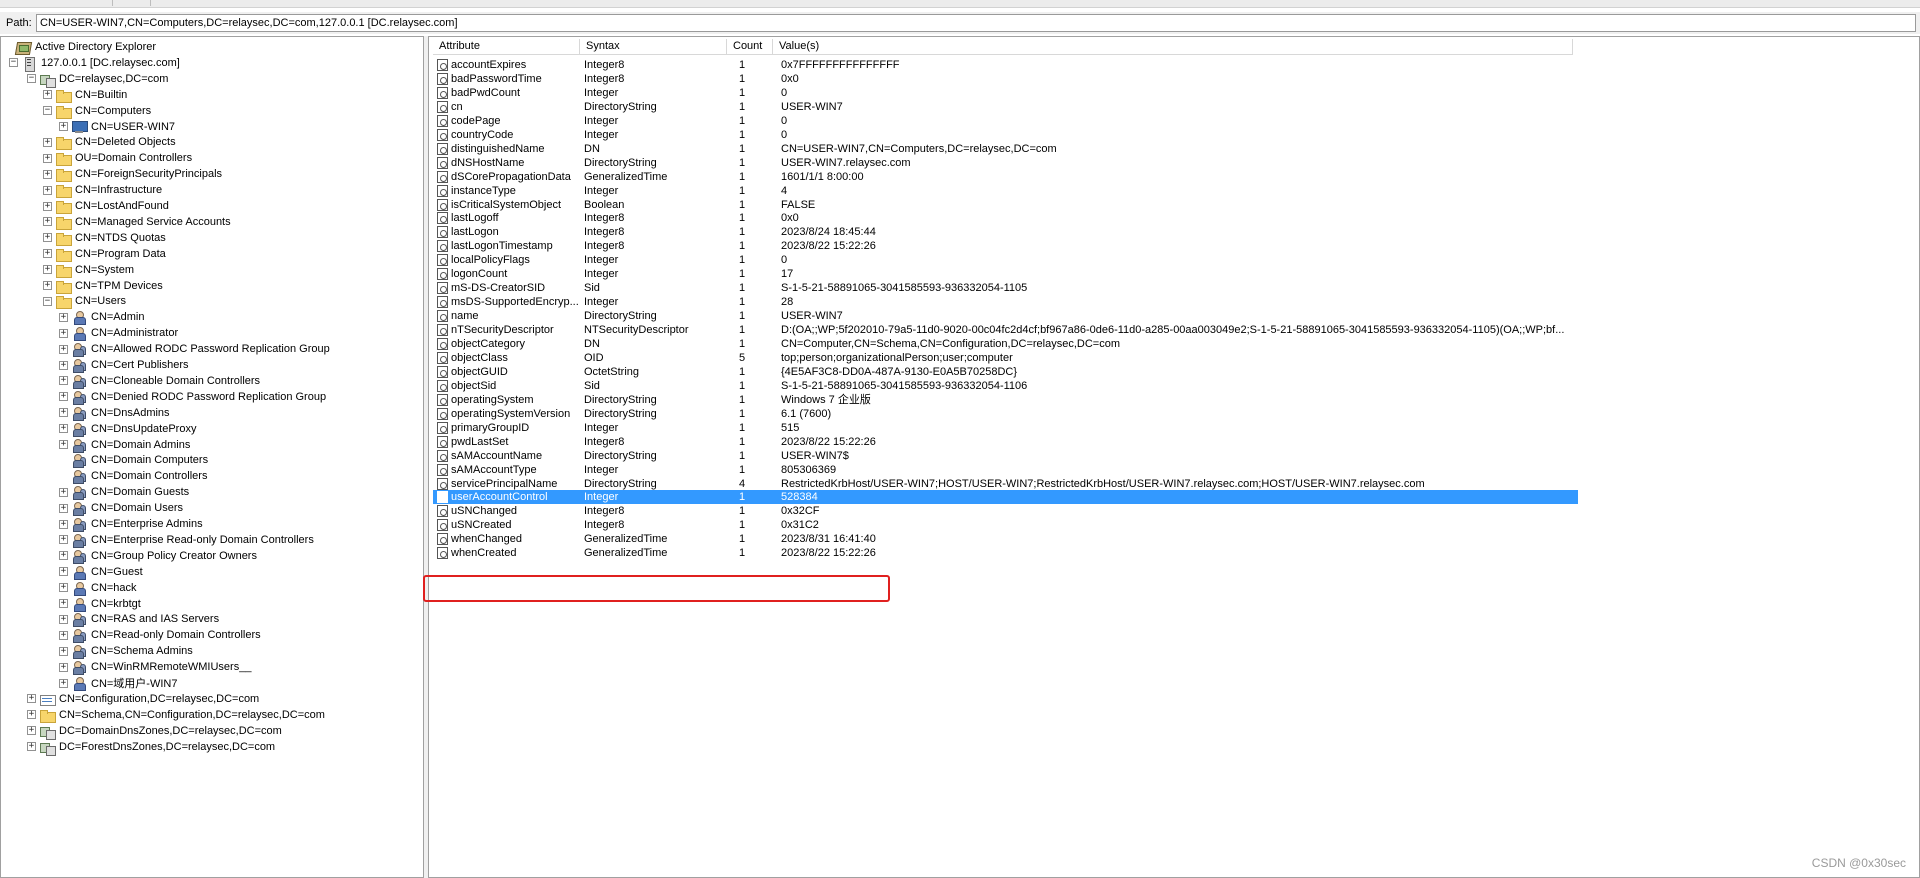  Describe the element at coordinates (1005, 497) in the screenshot. I see `table-row-selected: userAccountControl Integer 1 528384` at that location.